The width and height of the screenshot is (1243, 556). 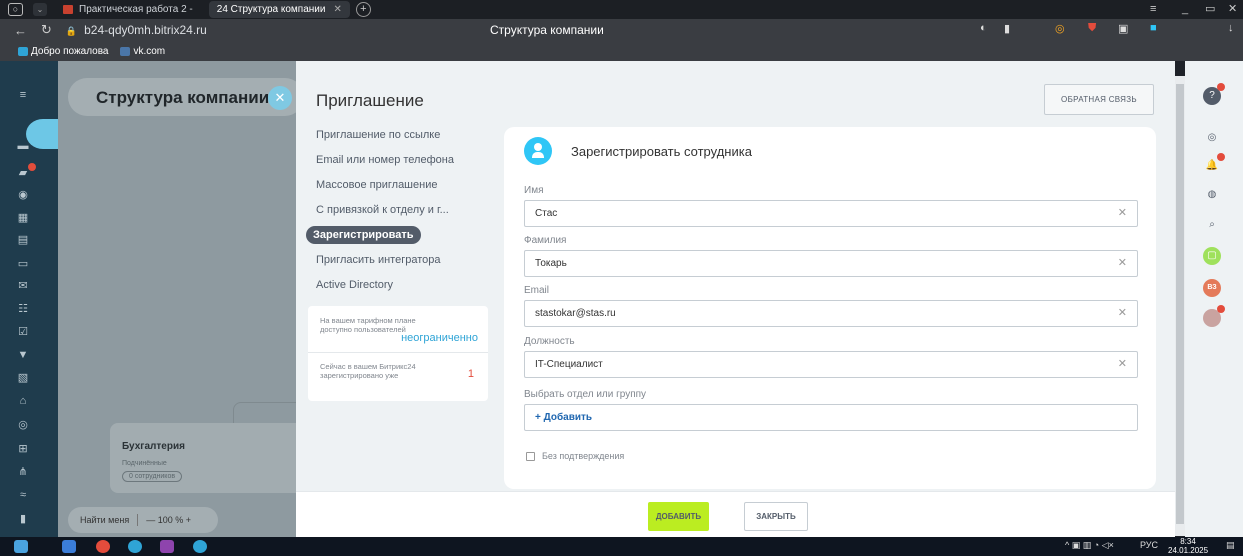 I want to click on feedback-button: ОБРАТНАЯ СВЯЗЬ, so click(x=1099, y=99).